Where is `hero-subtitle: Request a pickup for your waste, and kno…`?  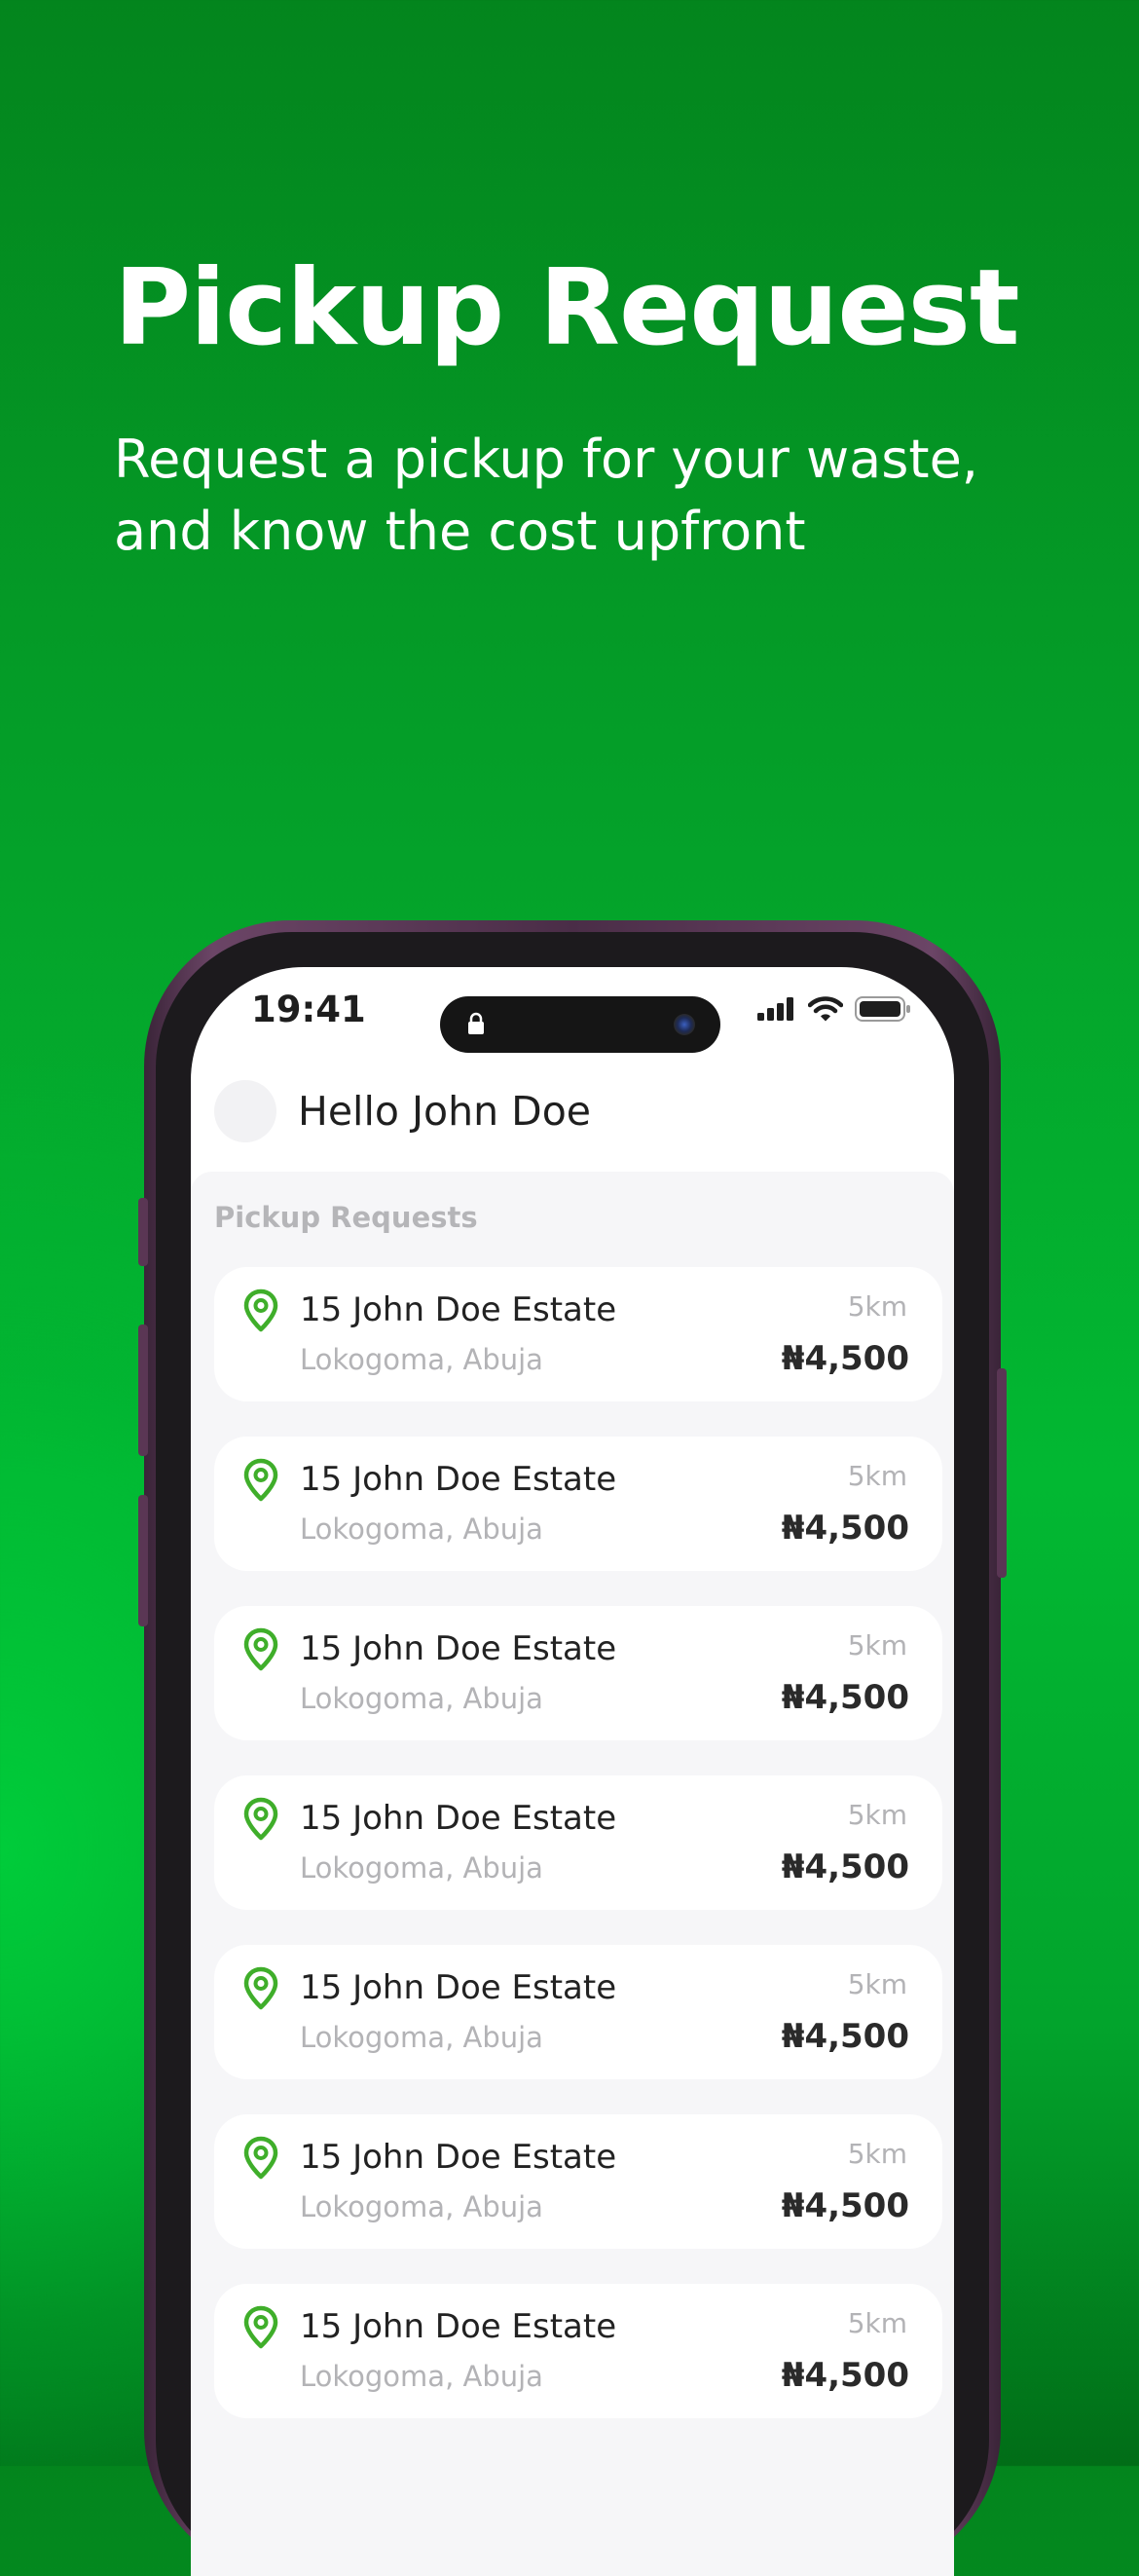 hero-subtitle: Request a pickup for your waste, and kno… is located at coordinates (546, 495).